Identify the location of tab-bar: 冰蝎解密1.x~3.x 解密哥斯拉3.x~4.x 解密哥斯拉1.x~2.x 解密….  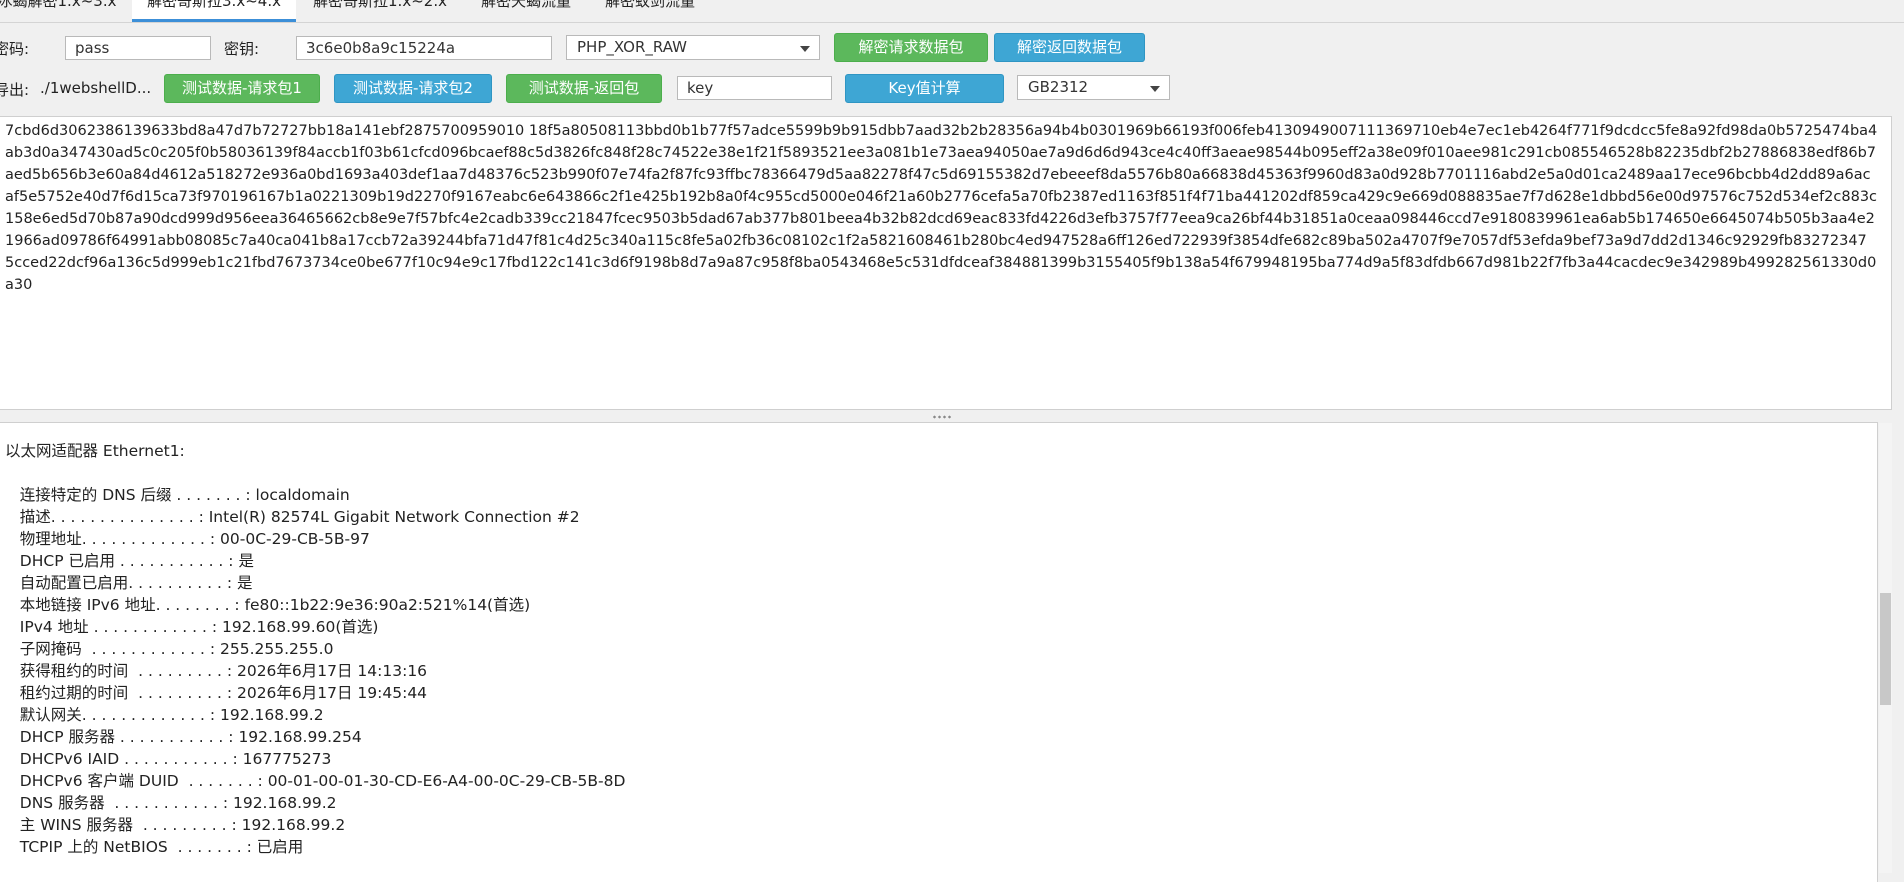
(952, 11).